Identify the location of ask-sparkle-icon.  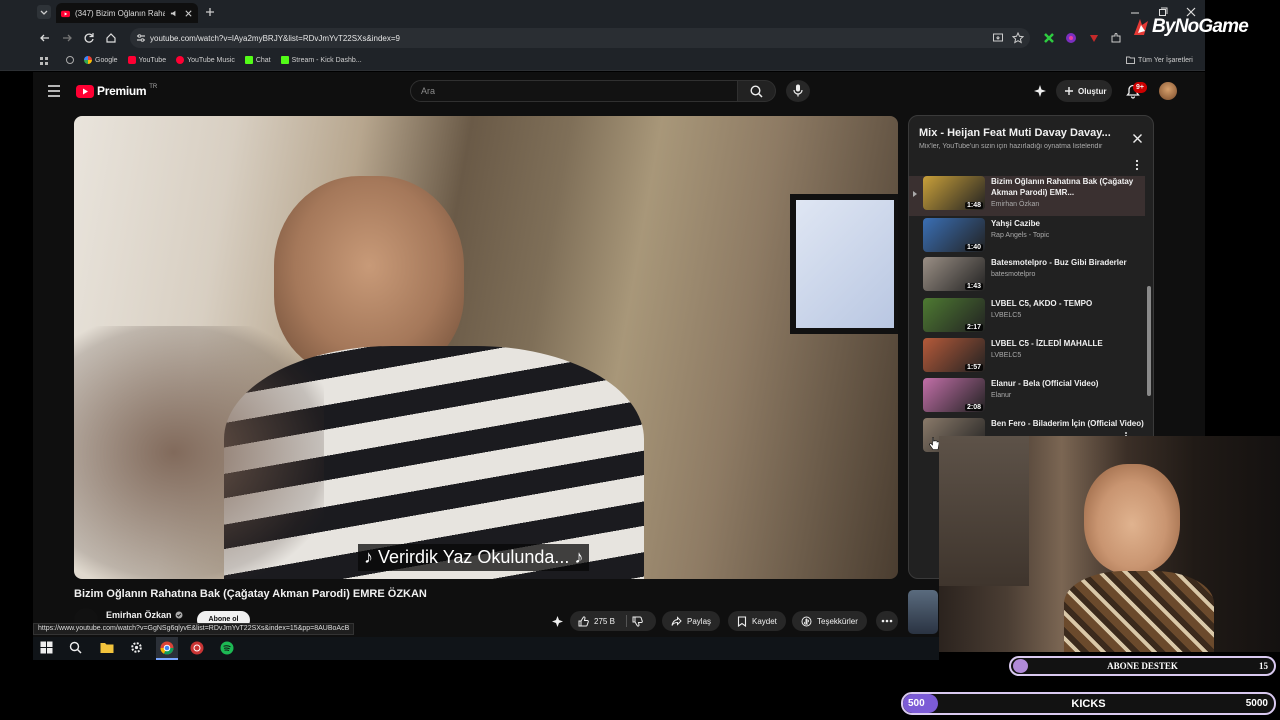
(557, 621).